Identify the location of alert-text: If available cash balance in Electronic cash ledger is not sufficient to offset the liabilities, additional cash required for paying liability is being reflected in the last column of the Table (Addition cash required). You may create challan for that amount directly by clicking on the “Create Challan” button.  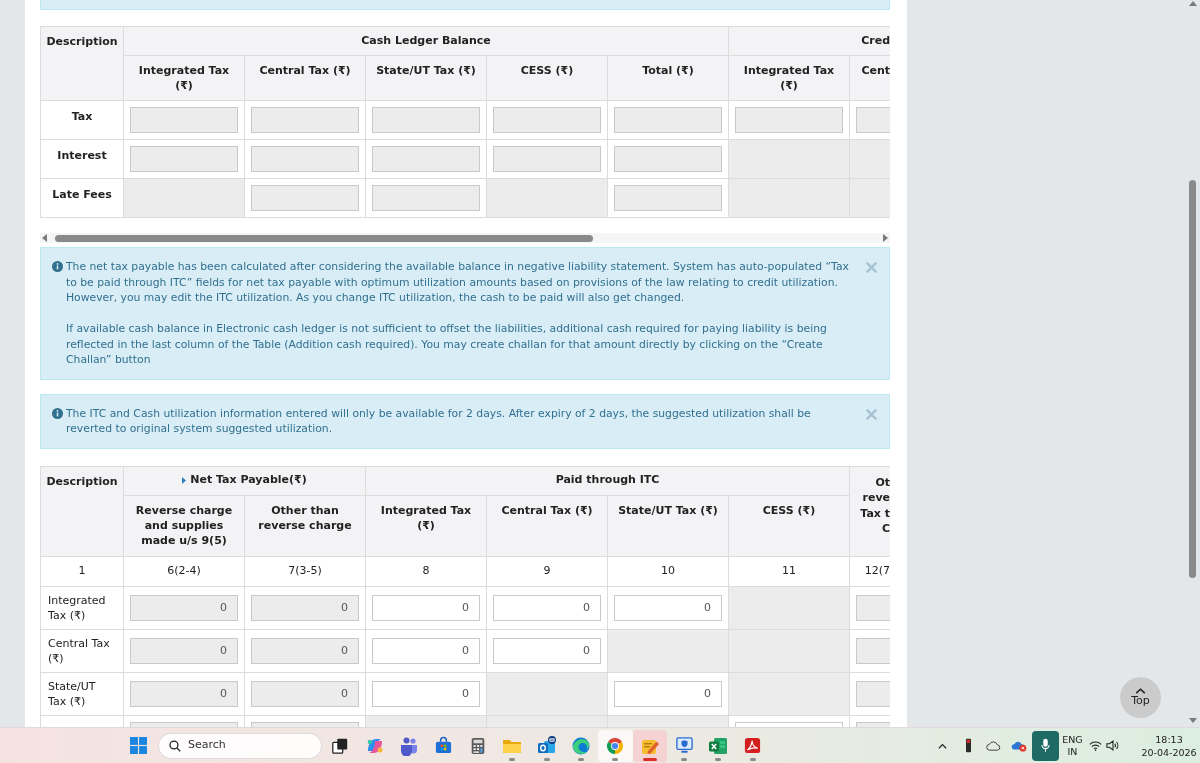
(447, 344).